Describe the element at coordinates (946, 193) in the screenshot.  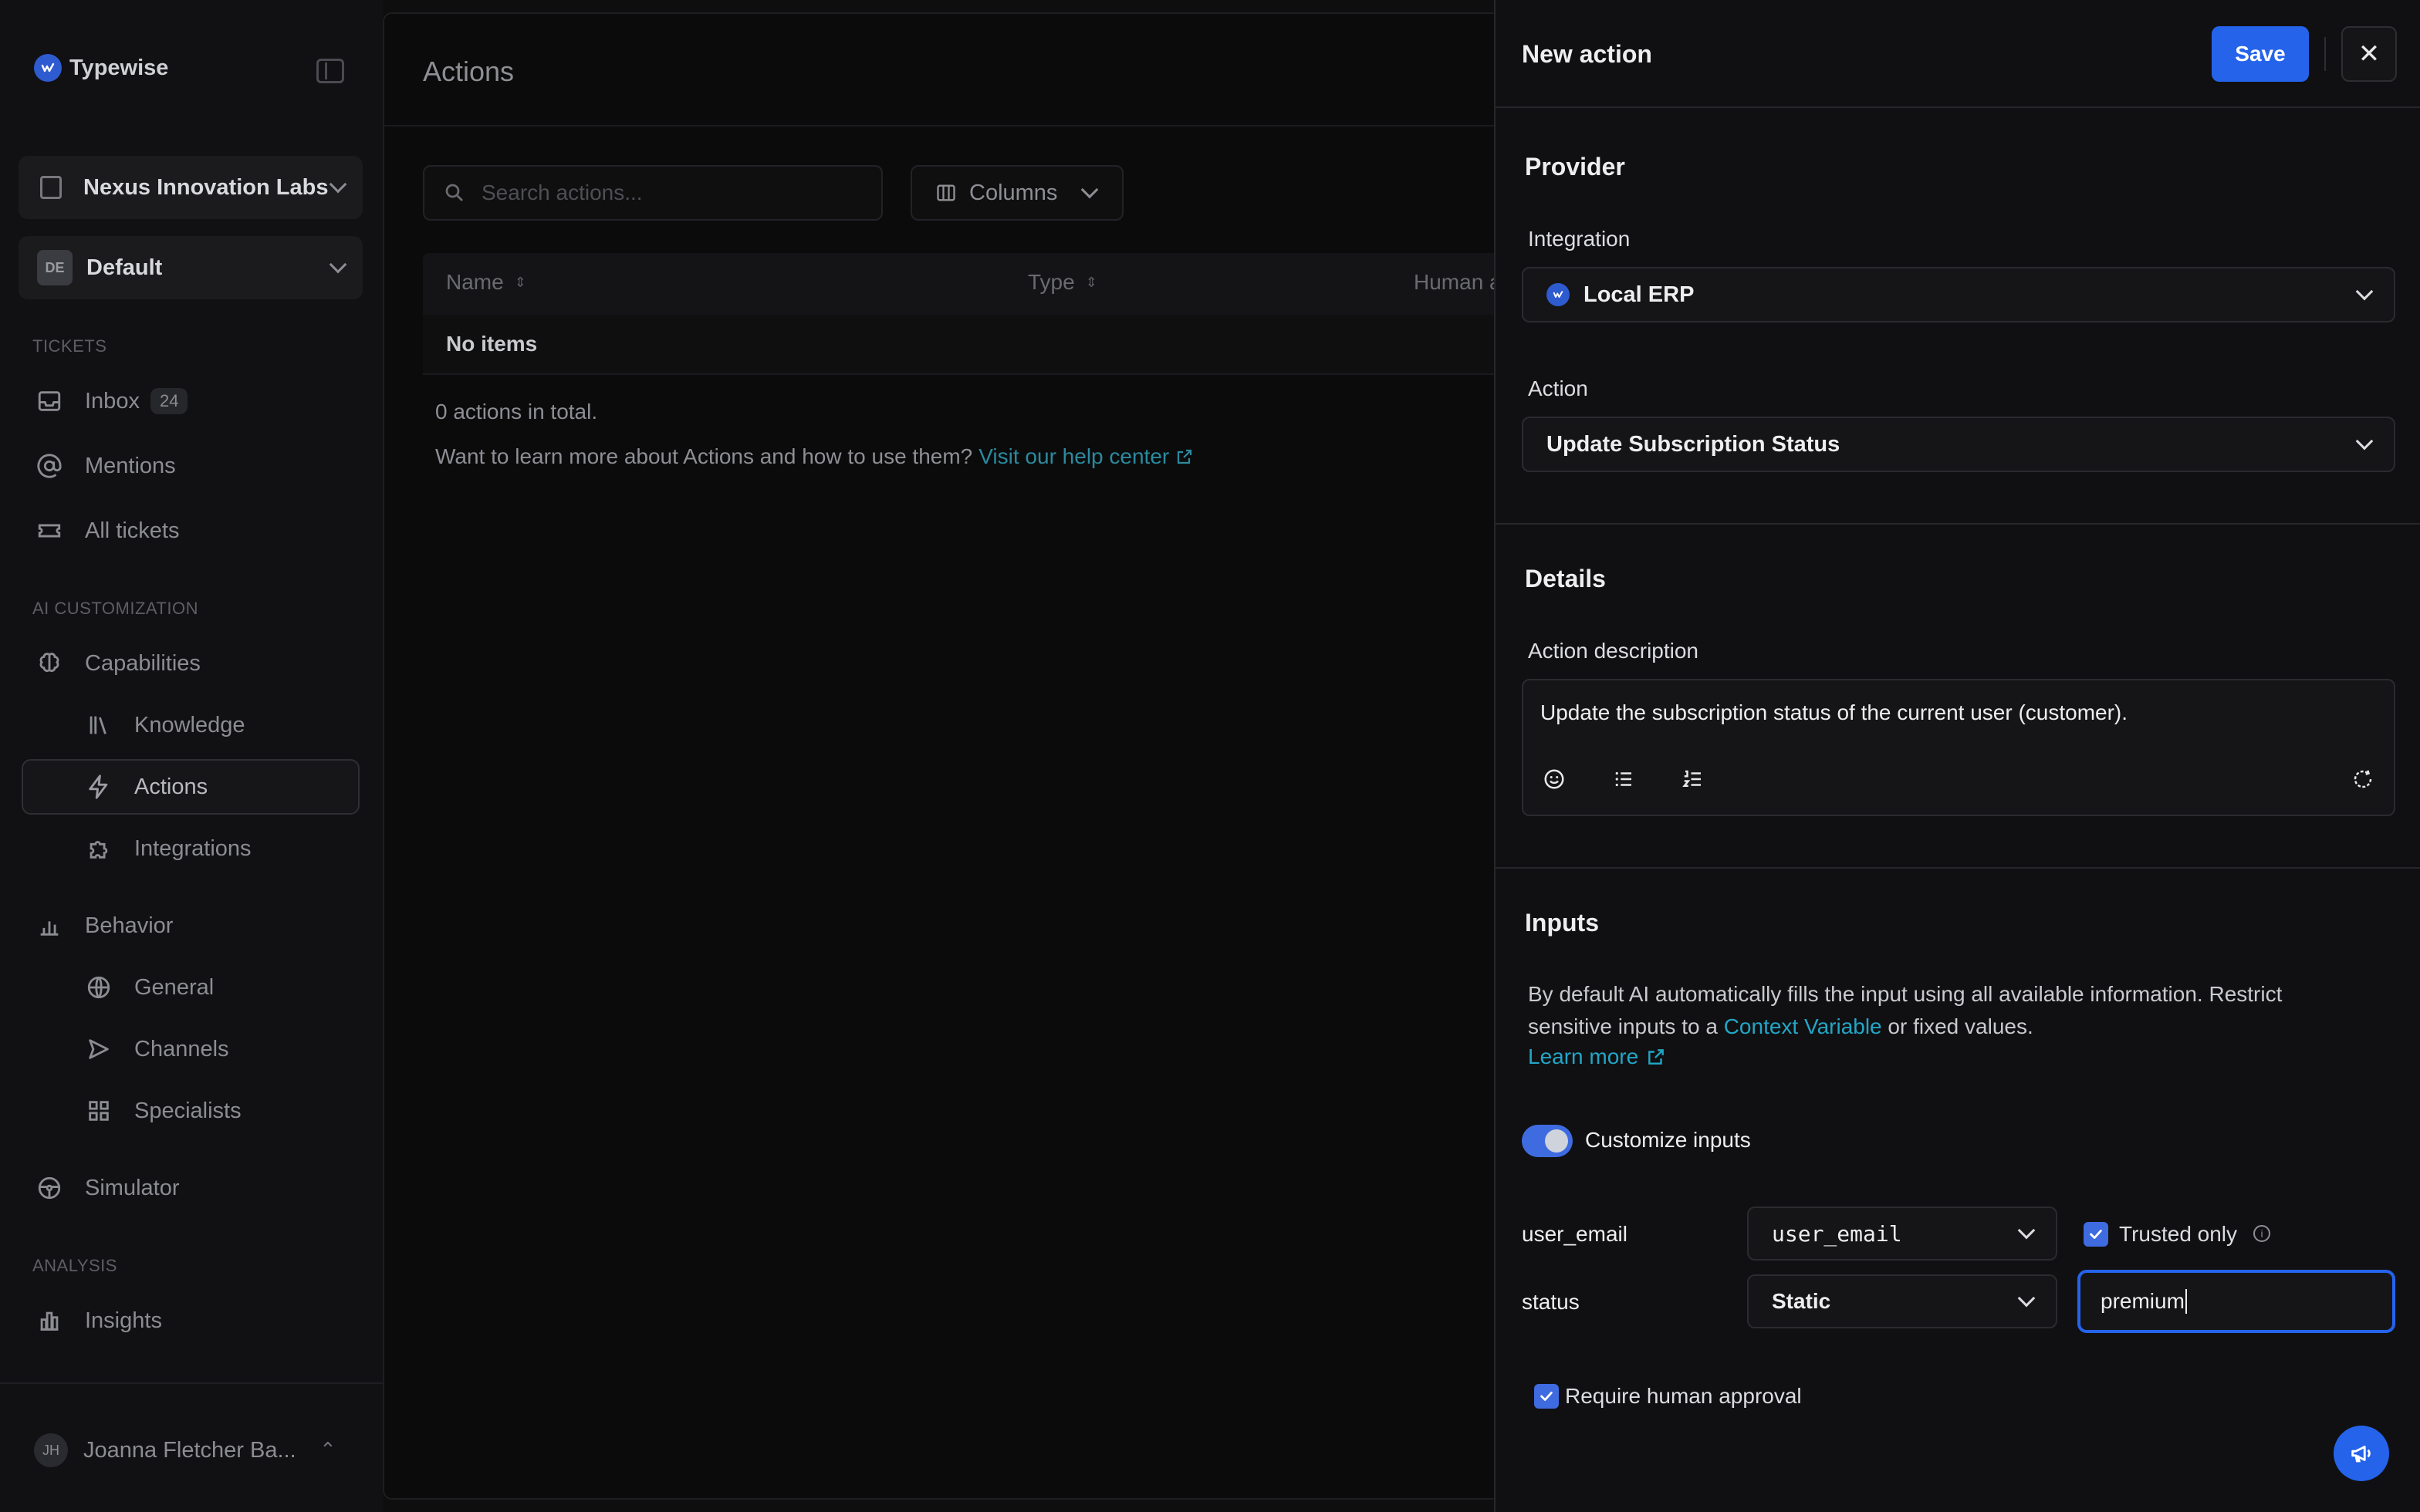
I see `columns-icon` at that location.